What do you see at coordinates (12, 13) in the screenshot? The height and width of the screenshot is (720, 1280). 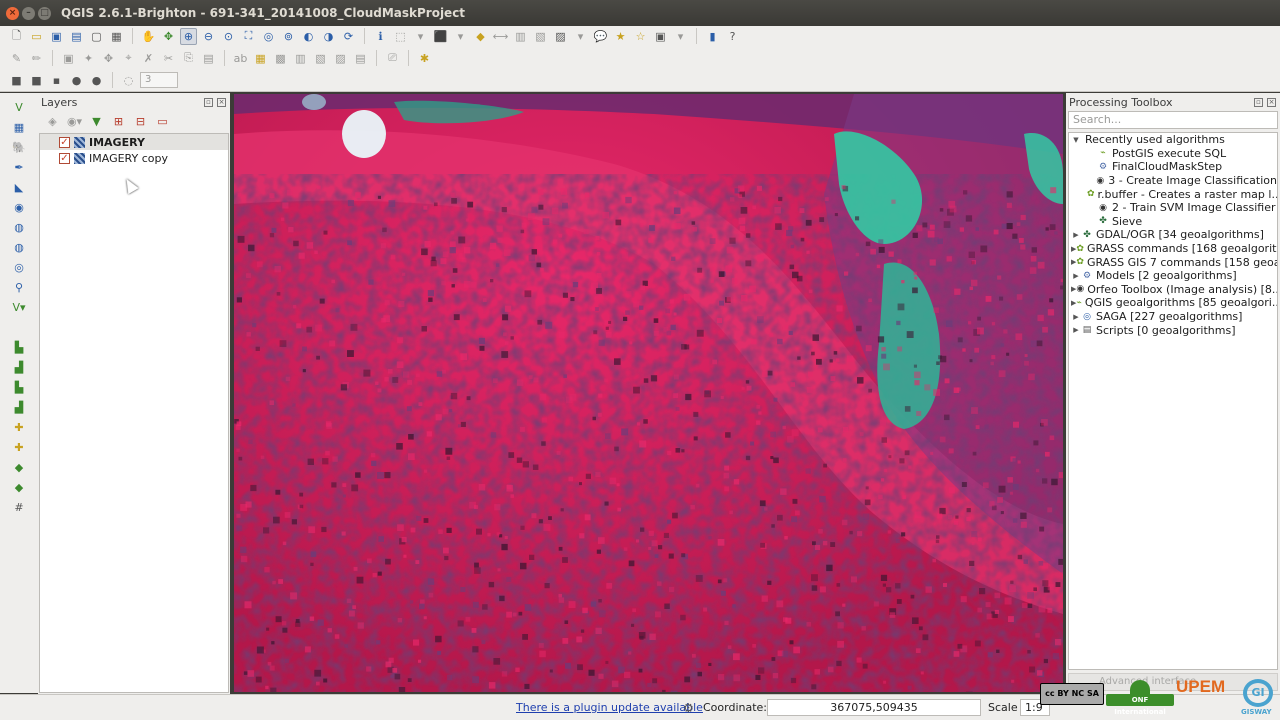 I see `close-icon: ×` at bounding box center [12, 13].